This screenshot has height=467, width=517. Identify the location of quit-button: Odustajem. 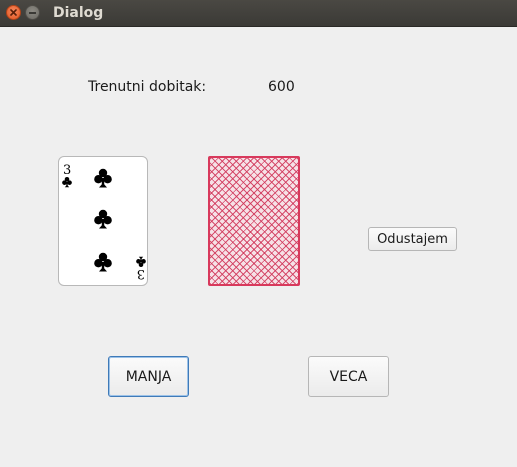
(412, 239).